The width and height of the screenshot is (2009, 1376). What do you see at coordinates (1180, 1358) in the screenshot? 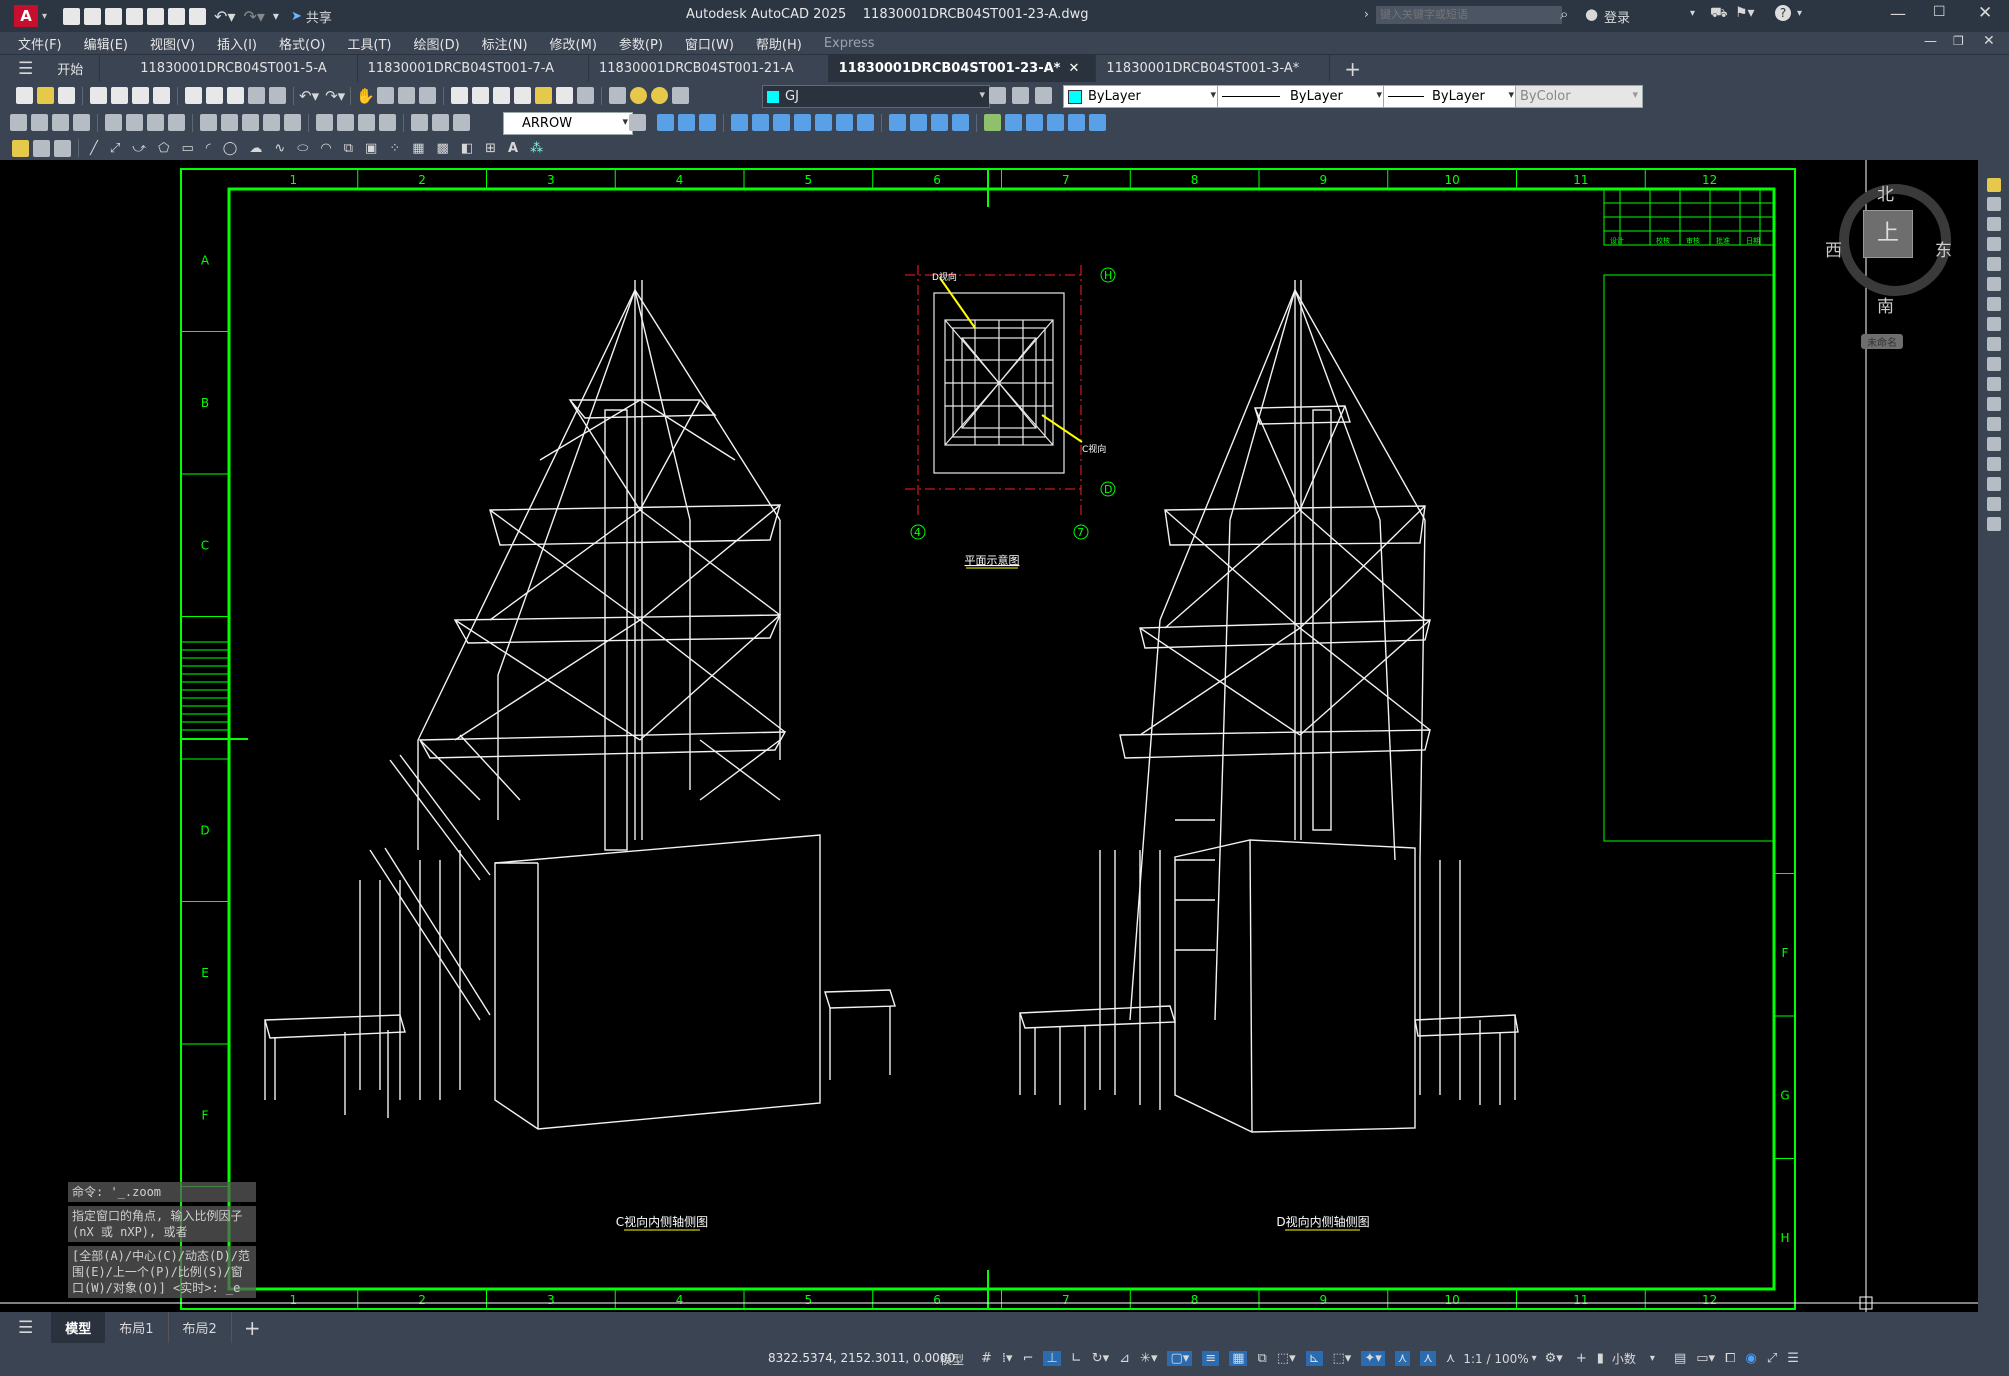
I see `object-snap-icon: ▢▾` at bounding box center [1180, 1358].